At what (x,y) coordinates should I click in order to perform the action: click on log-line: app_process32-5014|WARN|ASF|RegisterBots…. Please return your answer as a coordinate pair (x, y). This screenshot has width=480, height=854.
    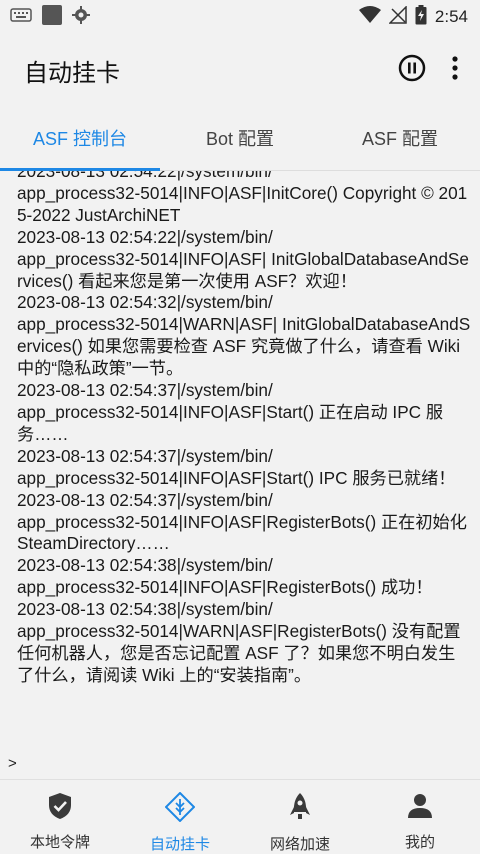
    Looking at the image, I should click on (239, 653).